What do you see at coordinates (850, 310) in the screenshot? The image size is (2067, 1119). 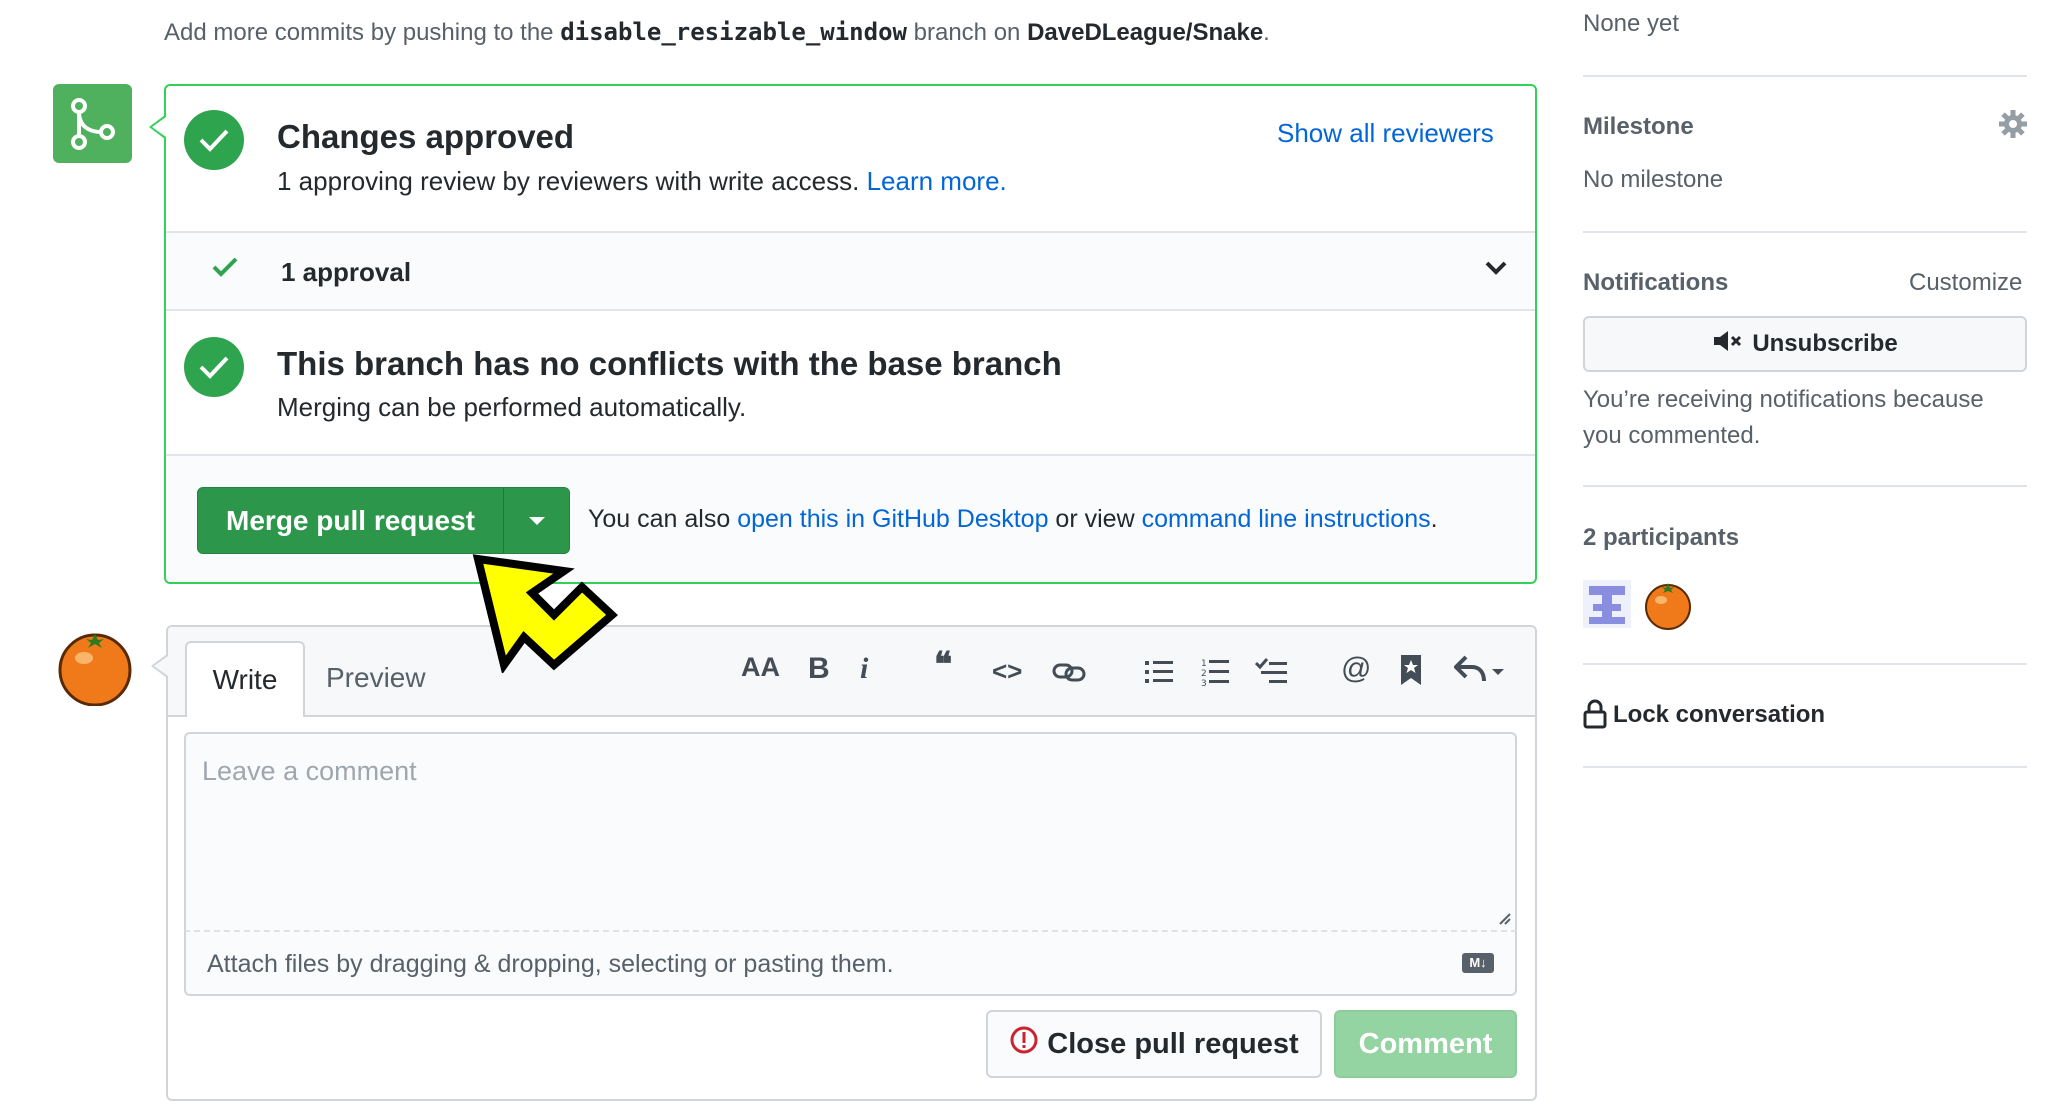 I see `divider` at bounding box center [850, 310].